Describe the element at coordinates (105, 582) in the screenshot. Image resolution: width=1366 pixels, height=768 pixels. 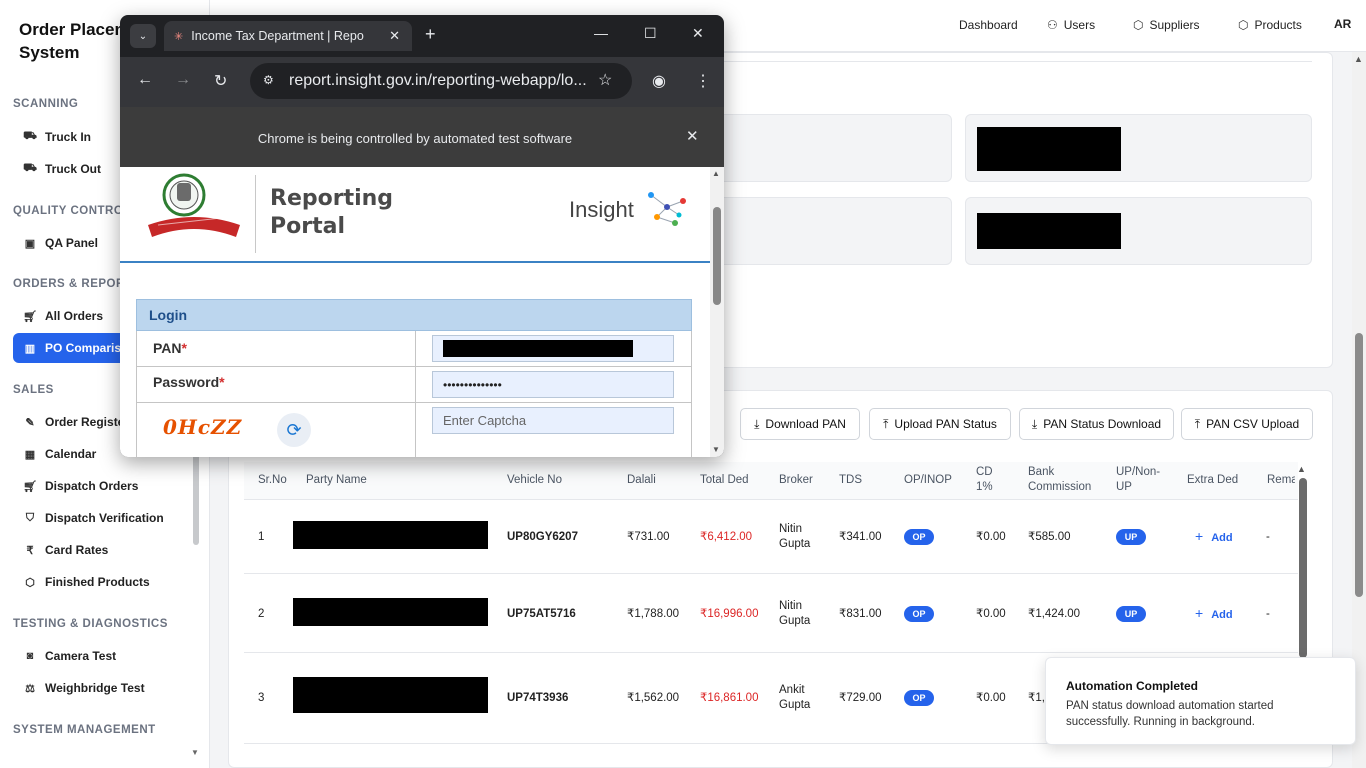
I see `sidebar-item-finished-products: ⬡ Finished Products` at that location.